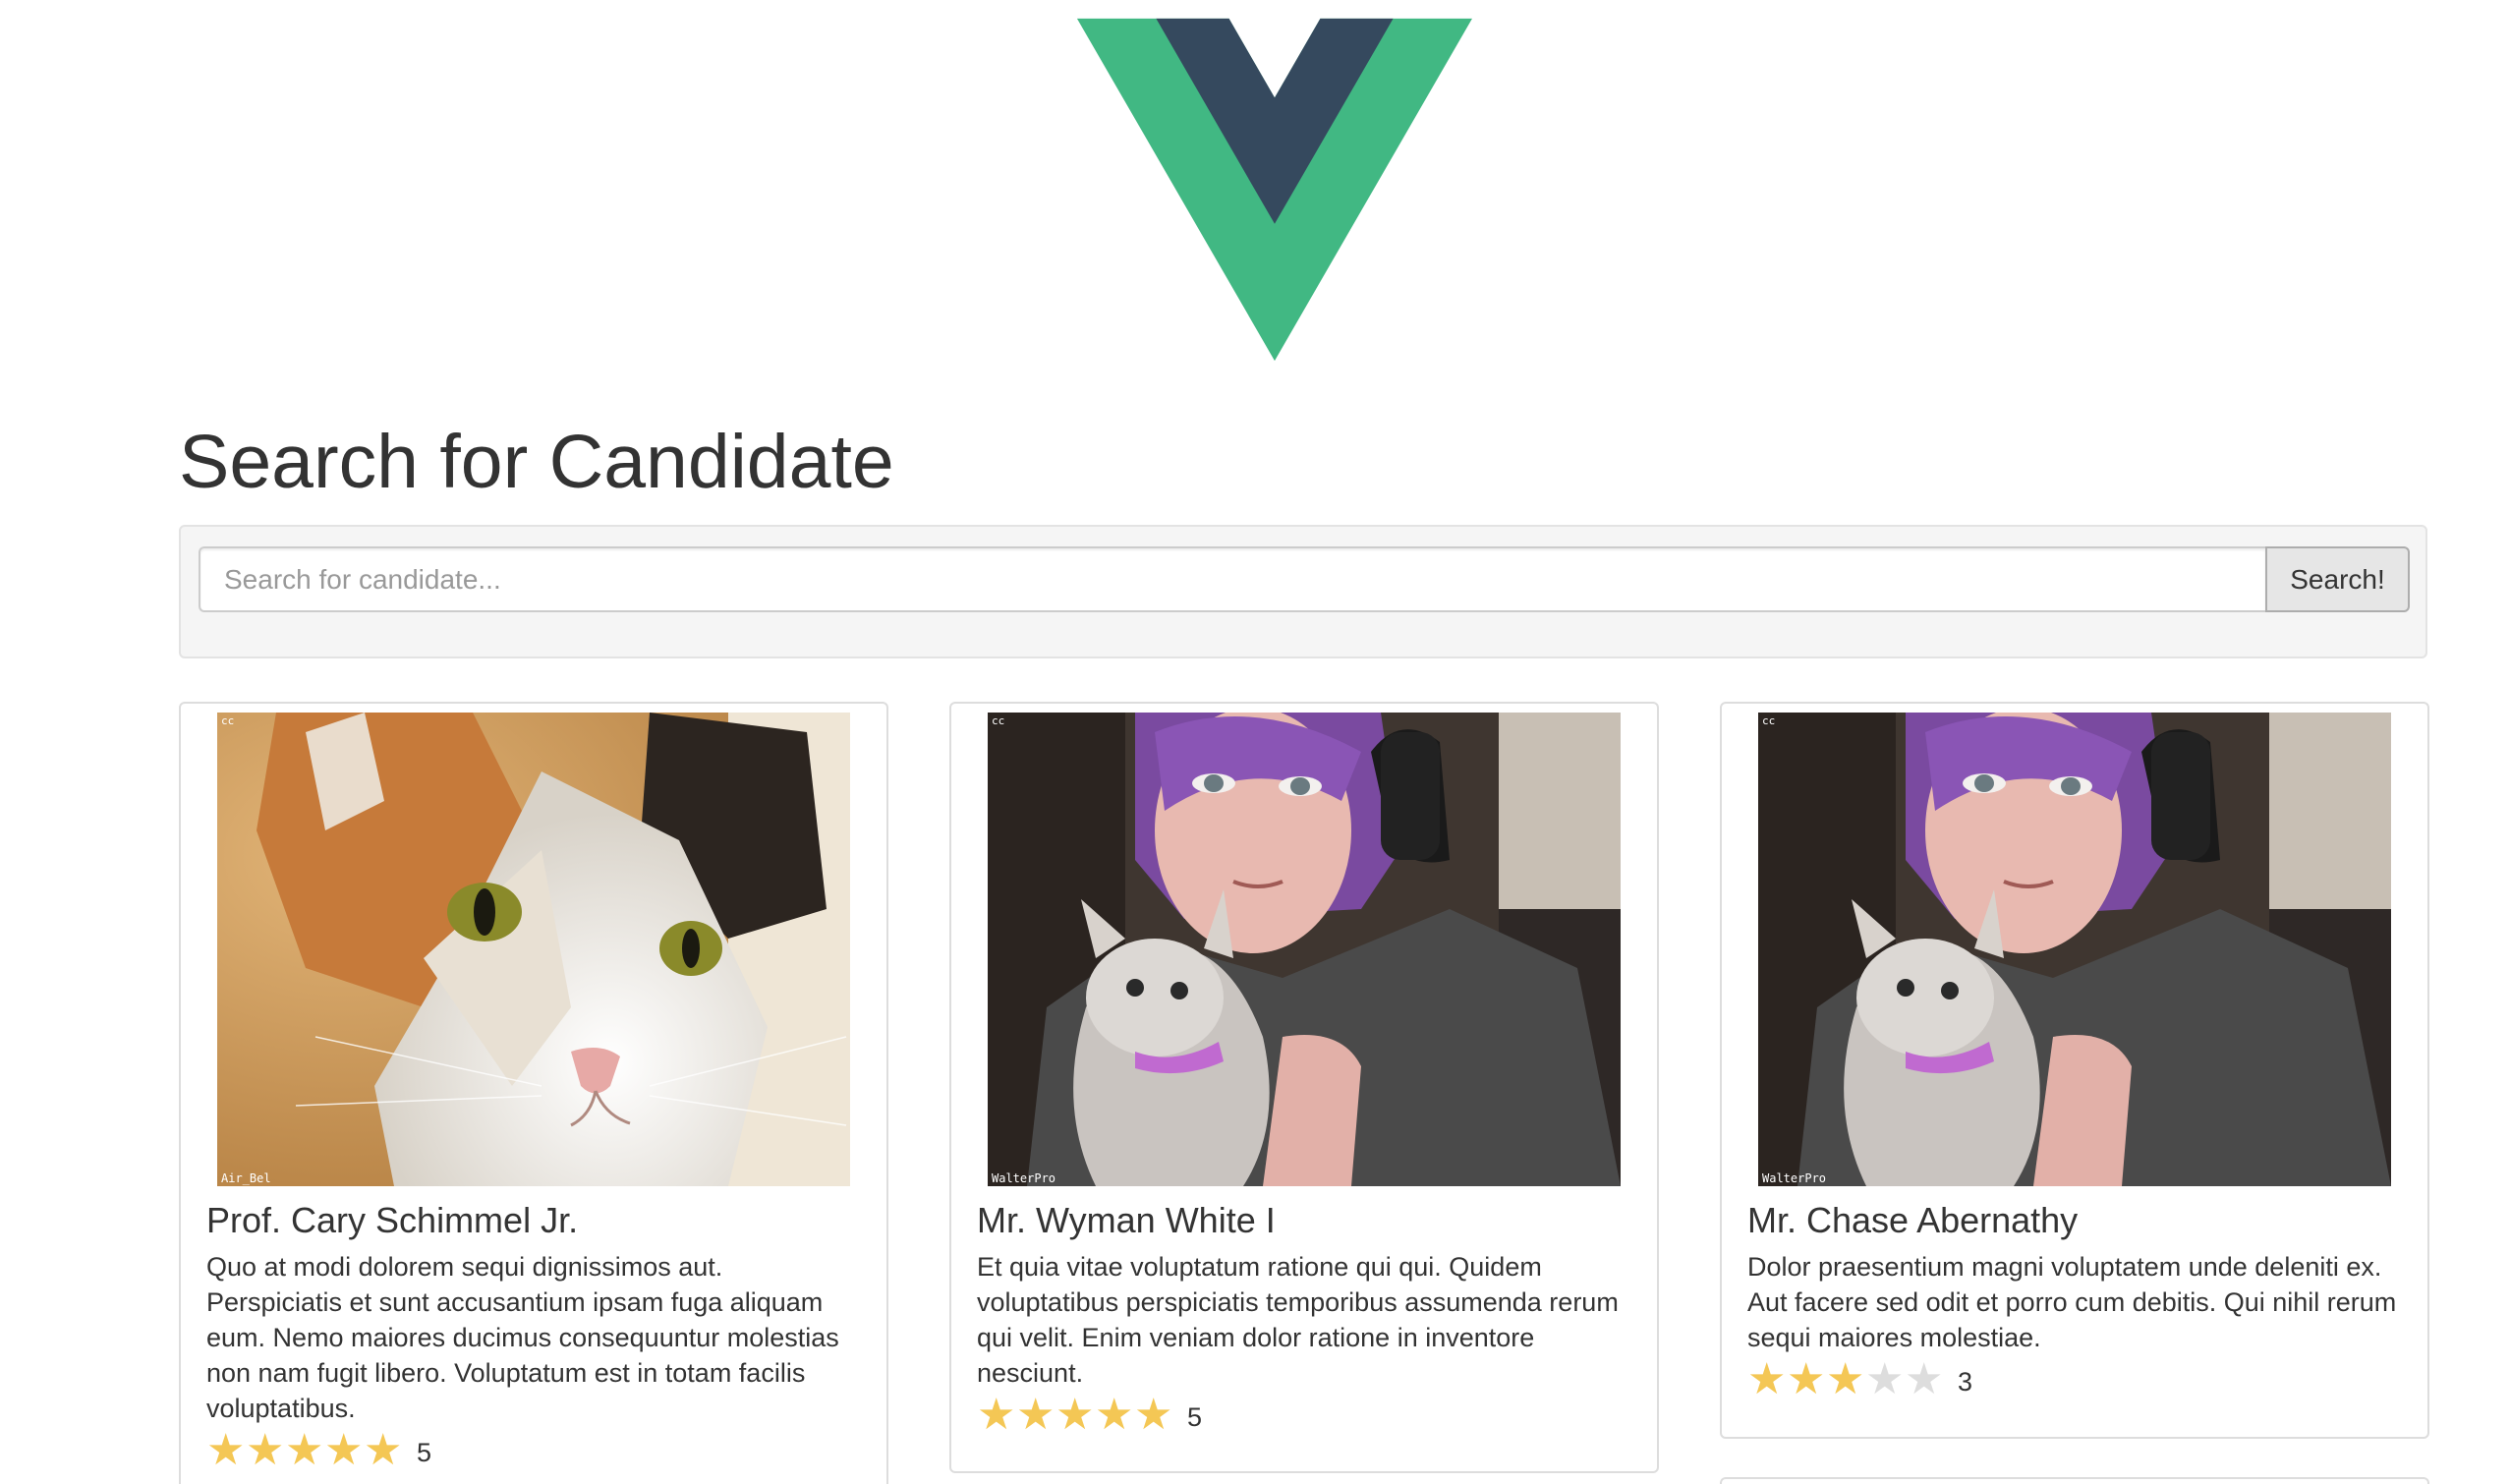 The height and width of the screenshot is (1484, 2510). What do you see at coordinates (540, 1220) in the screenshot?
I see `candidate-name: Prof. Cary Schimmel Jr.` at bounding box center [540, 1220].